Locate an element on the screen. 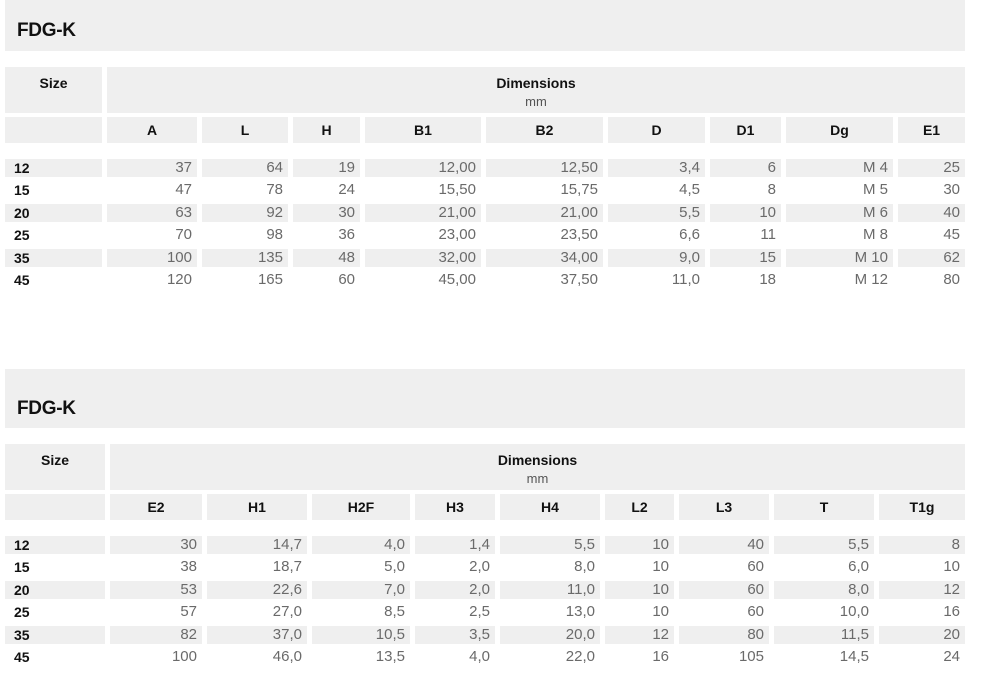 This screenshot has width=983, height=683. column-header-cell: E1 is located at coordinates (931, 130).